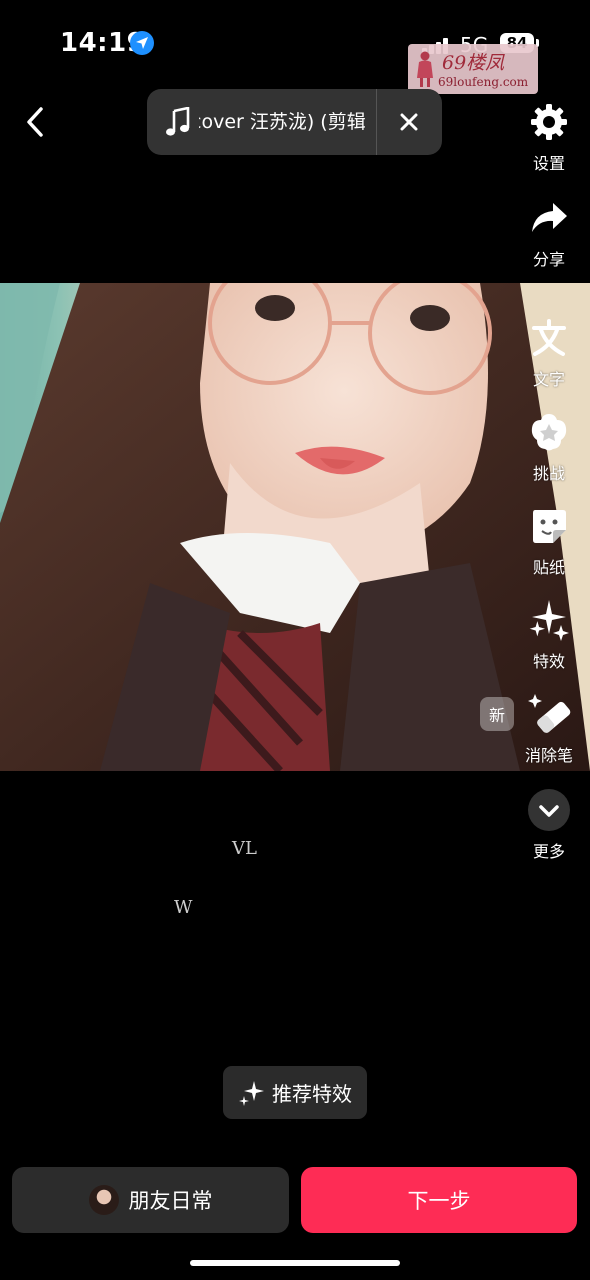 This screenshot has height=1280, width=590. I want to click on recommend-effects-label: 推荐特效, so click(312, 1094).